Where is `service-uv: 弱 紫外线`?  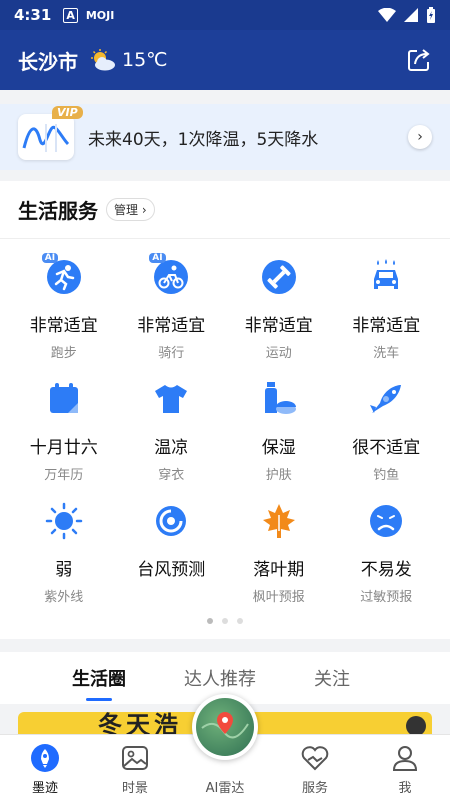
service-uv: 弱 紫外线 is located at coordinates (64, 562).